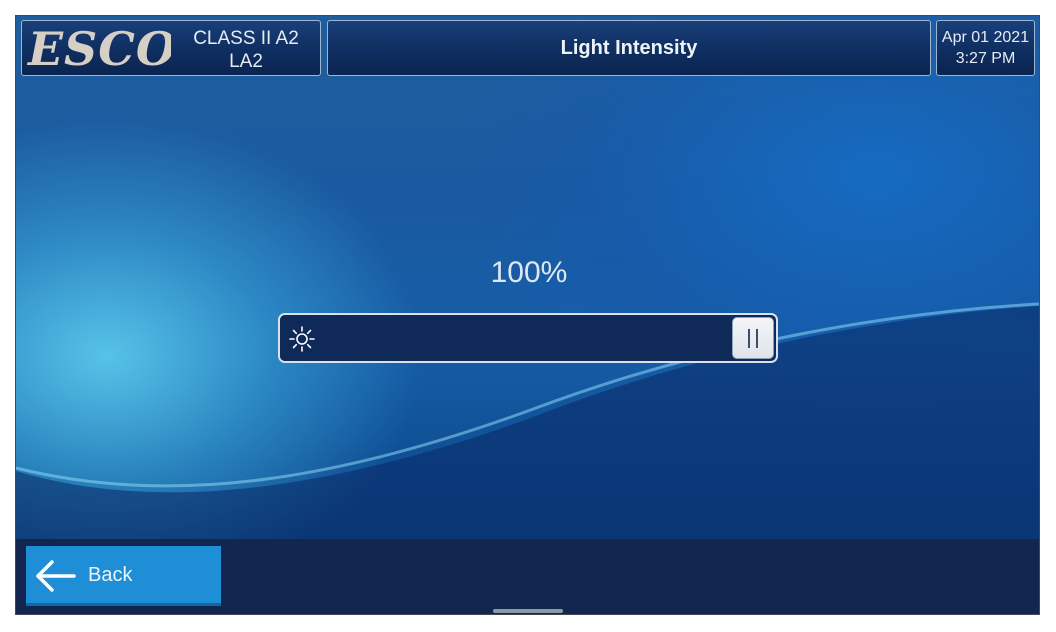 The height and width of the screenshot is (632, 1056). What do you see at coordinates (528, 611) in the screenshot?
I see `drag-handle` at bounding box center [528, 611].